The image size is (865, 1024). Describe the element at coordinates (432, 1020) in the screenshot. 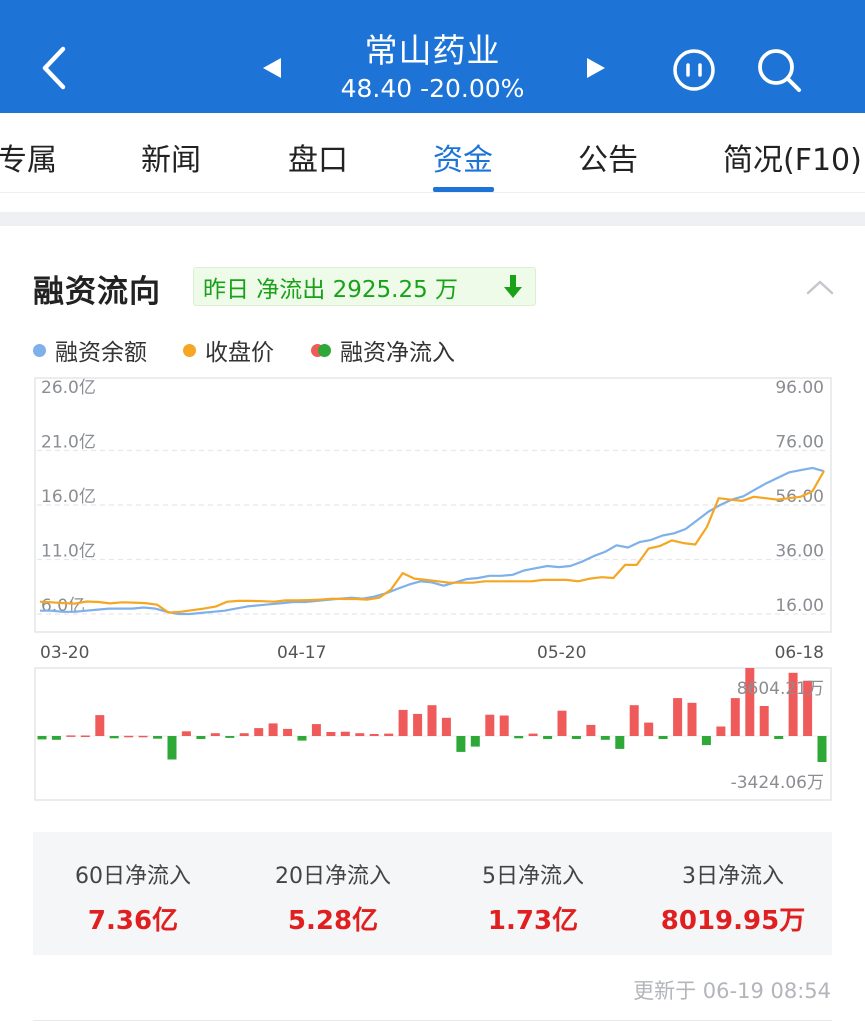

I see `bottom-divider` at that location.